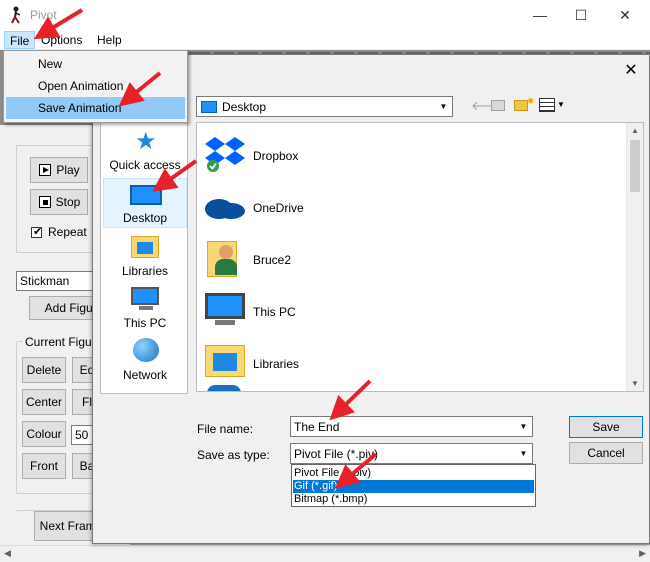 This screenshot has width=650, height=562. What do you see at coordinates (350, 400) in the screenshot?
I see `arrow-to-file-name` at bounding box center [350, 400].